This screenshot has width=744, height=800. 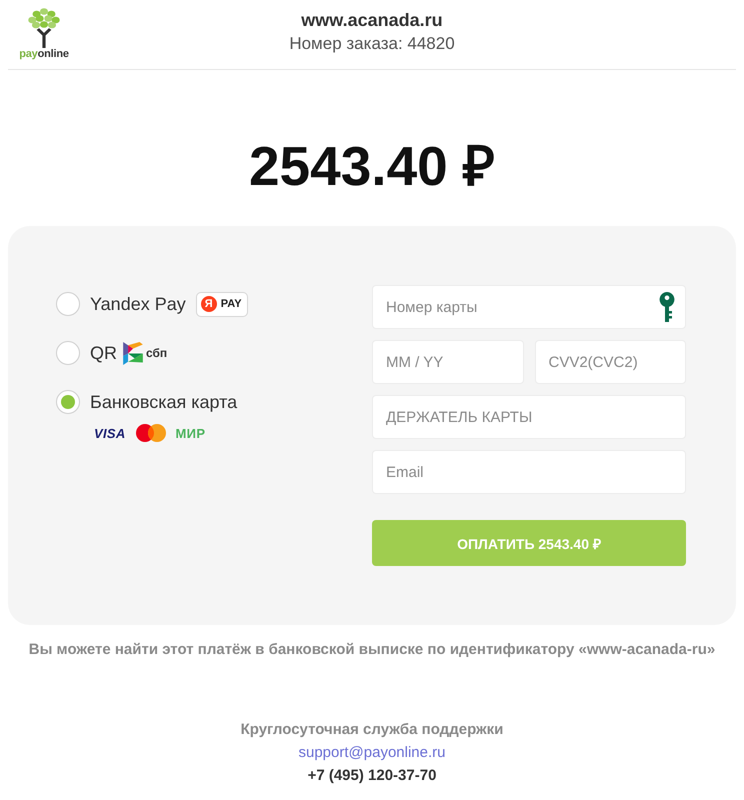 What do you see at coordinates (157, 353) in the screenshot?
I see `sbp-logo-text: сбп` at bounding box center [157, 353].